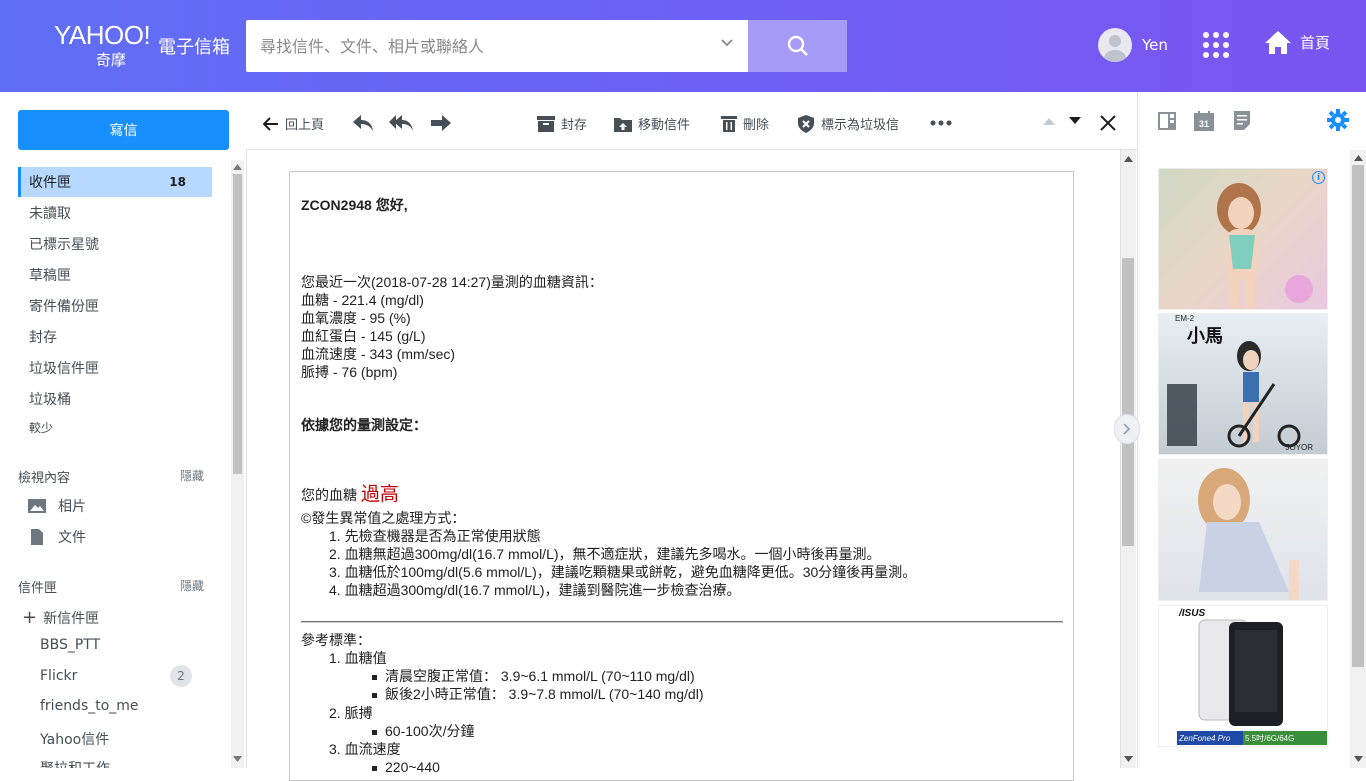 The image size is (1366, 781). I want to click on user-folder-yahoo: Yahoo信件, so click(74, 739).